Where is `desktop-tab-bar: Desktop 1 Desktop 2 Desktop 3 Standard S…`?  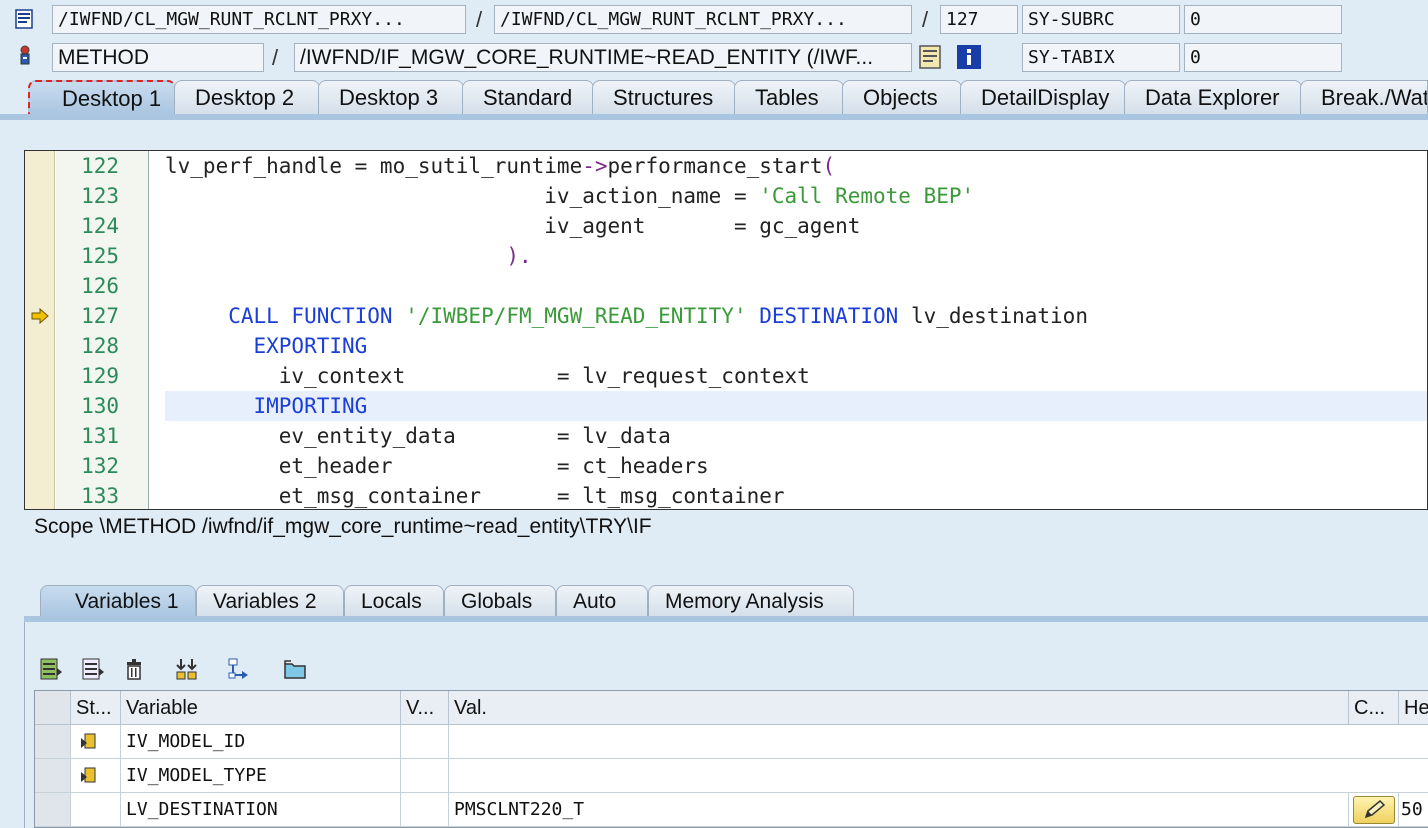 desktop-tab-bar: Desktop 1 Desktop 2 Desktop 3 Standard S… is located at coordinates (714, 97).